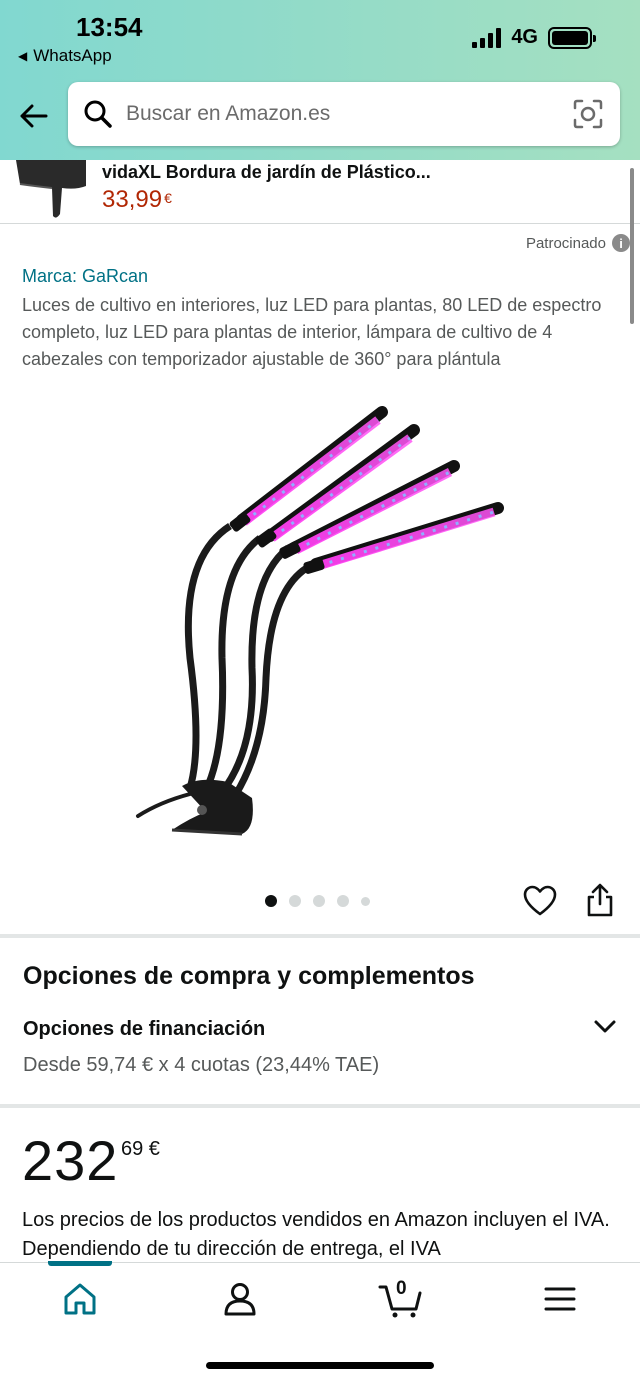 The width and height of the screenshot is (640, 1384). I want to click on search-bar, so click(344, 114).